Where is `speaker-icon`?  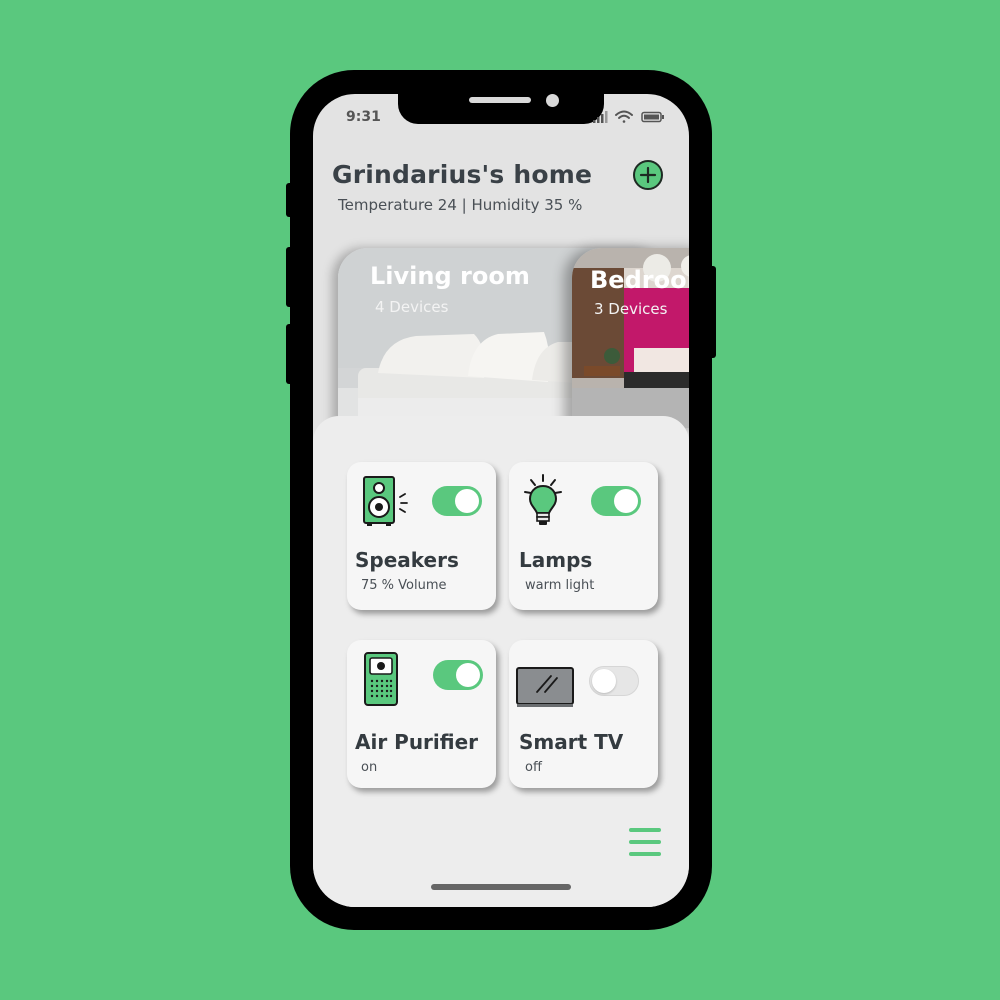
speaker-icon is located at coordinates (385, 501).